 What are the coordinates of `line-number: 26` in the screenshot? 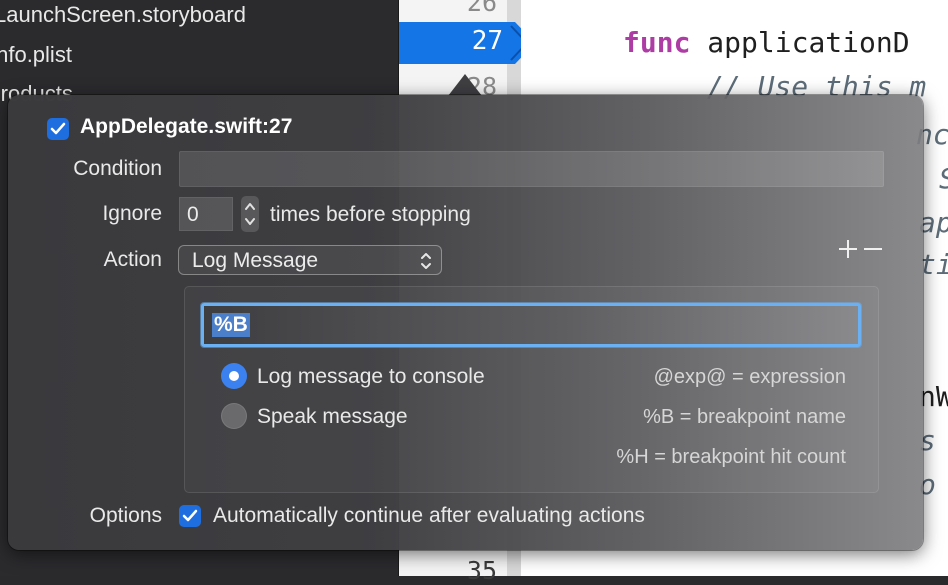 It's located at (481, 8).